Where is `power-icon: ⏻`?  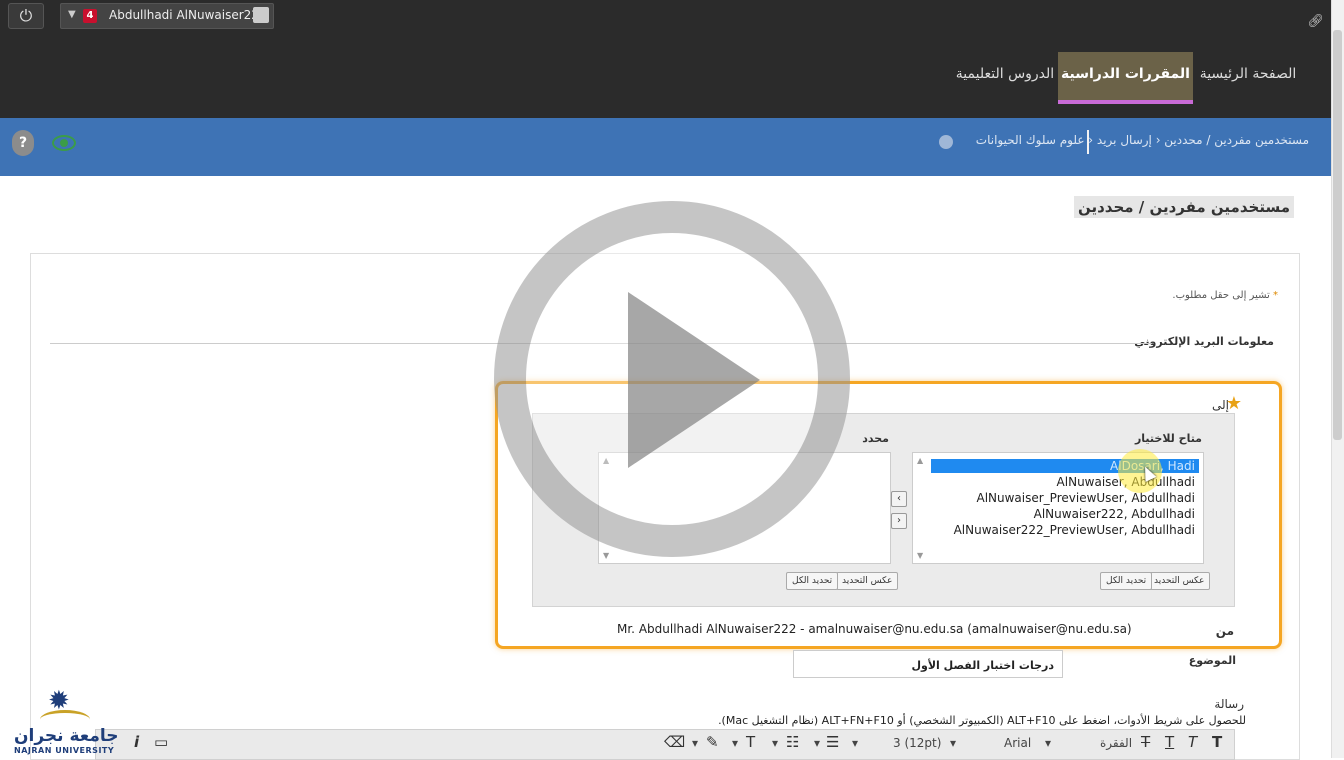 power-icon: ⏻ is located at coordinates (26, 16).